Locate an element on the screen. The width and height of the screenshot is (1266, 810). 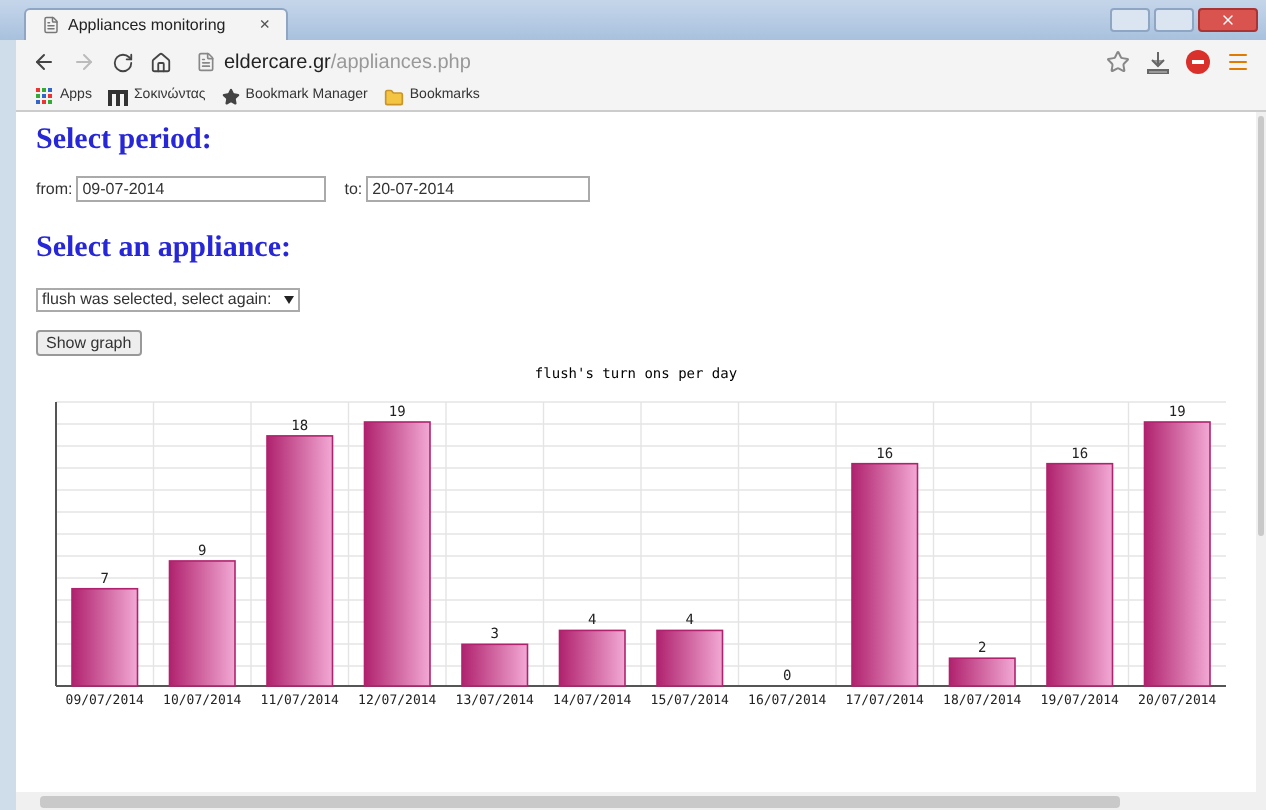
bookmark-star-icon is located at coordinates (1118, 62).